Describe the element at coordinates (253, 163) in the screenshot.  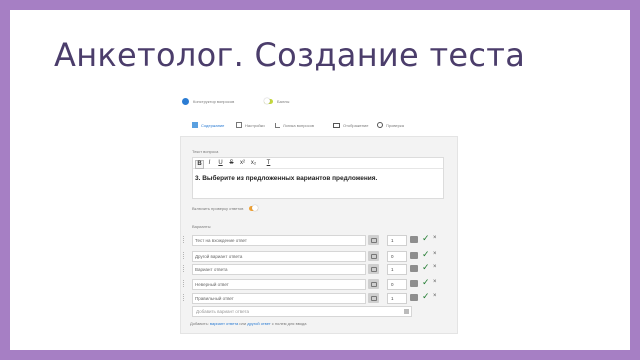
I see `subscript-button: x₂` at that location.